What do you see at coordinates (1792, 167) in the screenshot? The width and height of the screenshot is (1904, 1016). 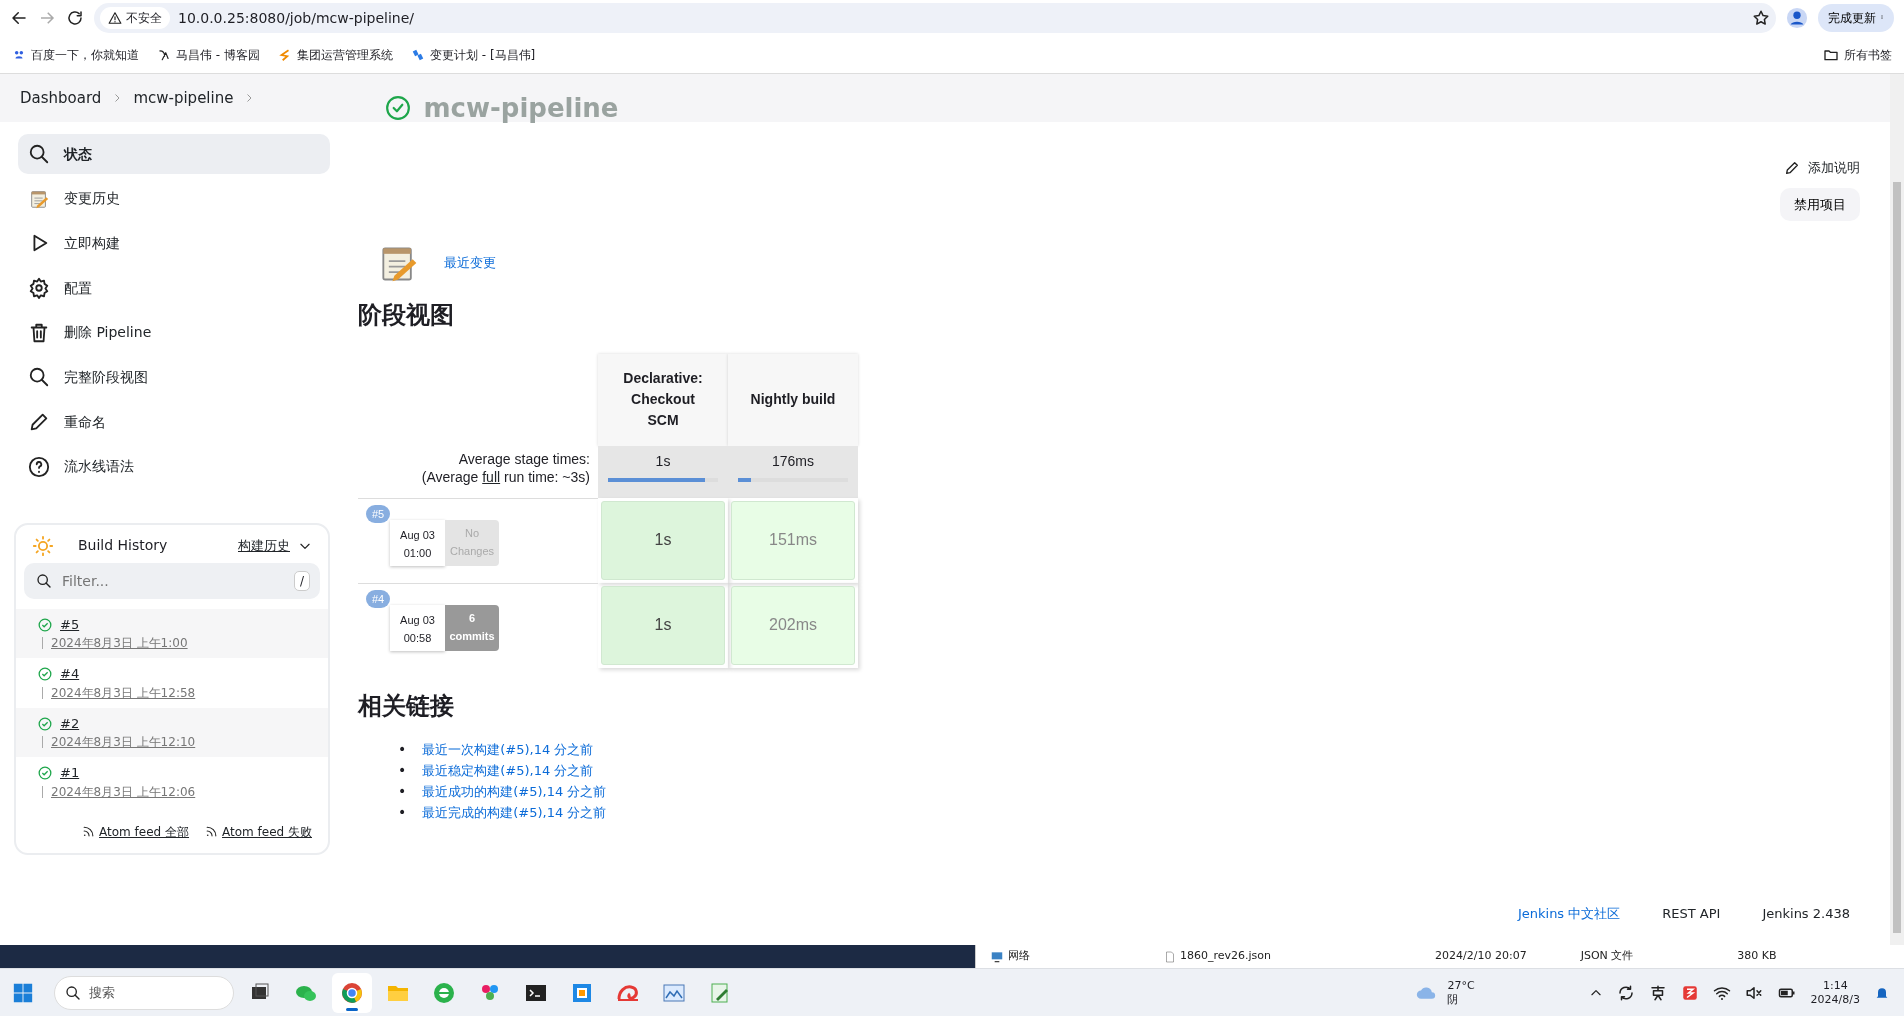 I see `pencil-icon` at bounding box center [1792, 167].